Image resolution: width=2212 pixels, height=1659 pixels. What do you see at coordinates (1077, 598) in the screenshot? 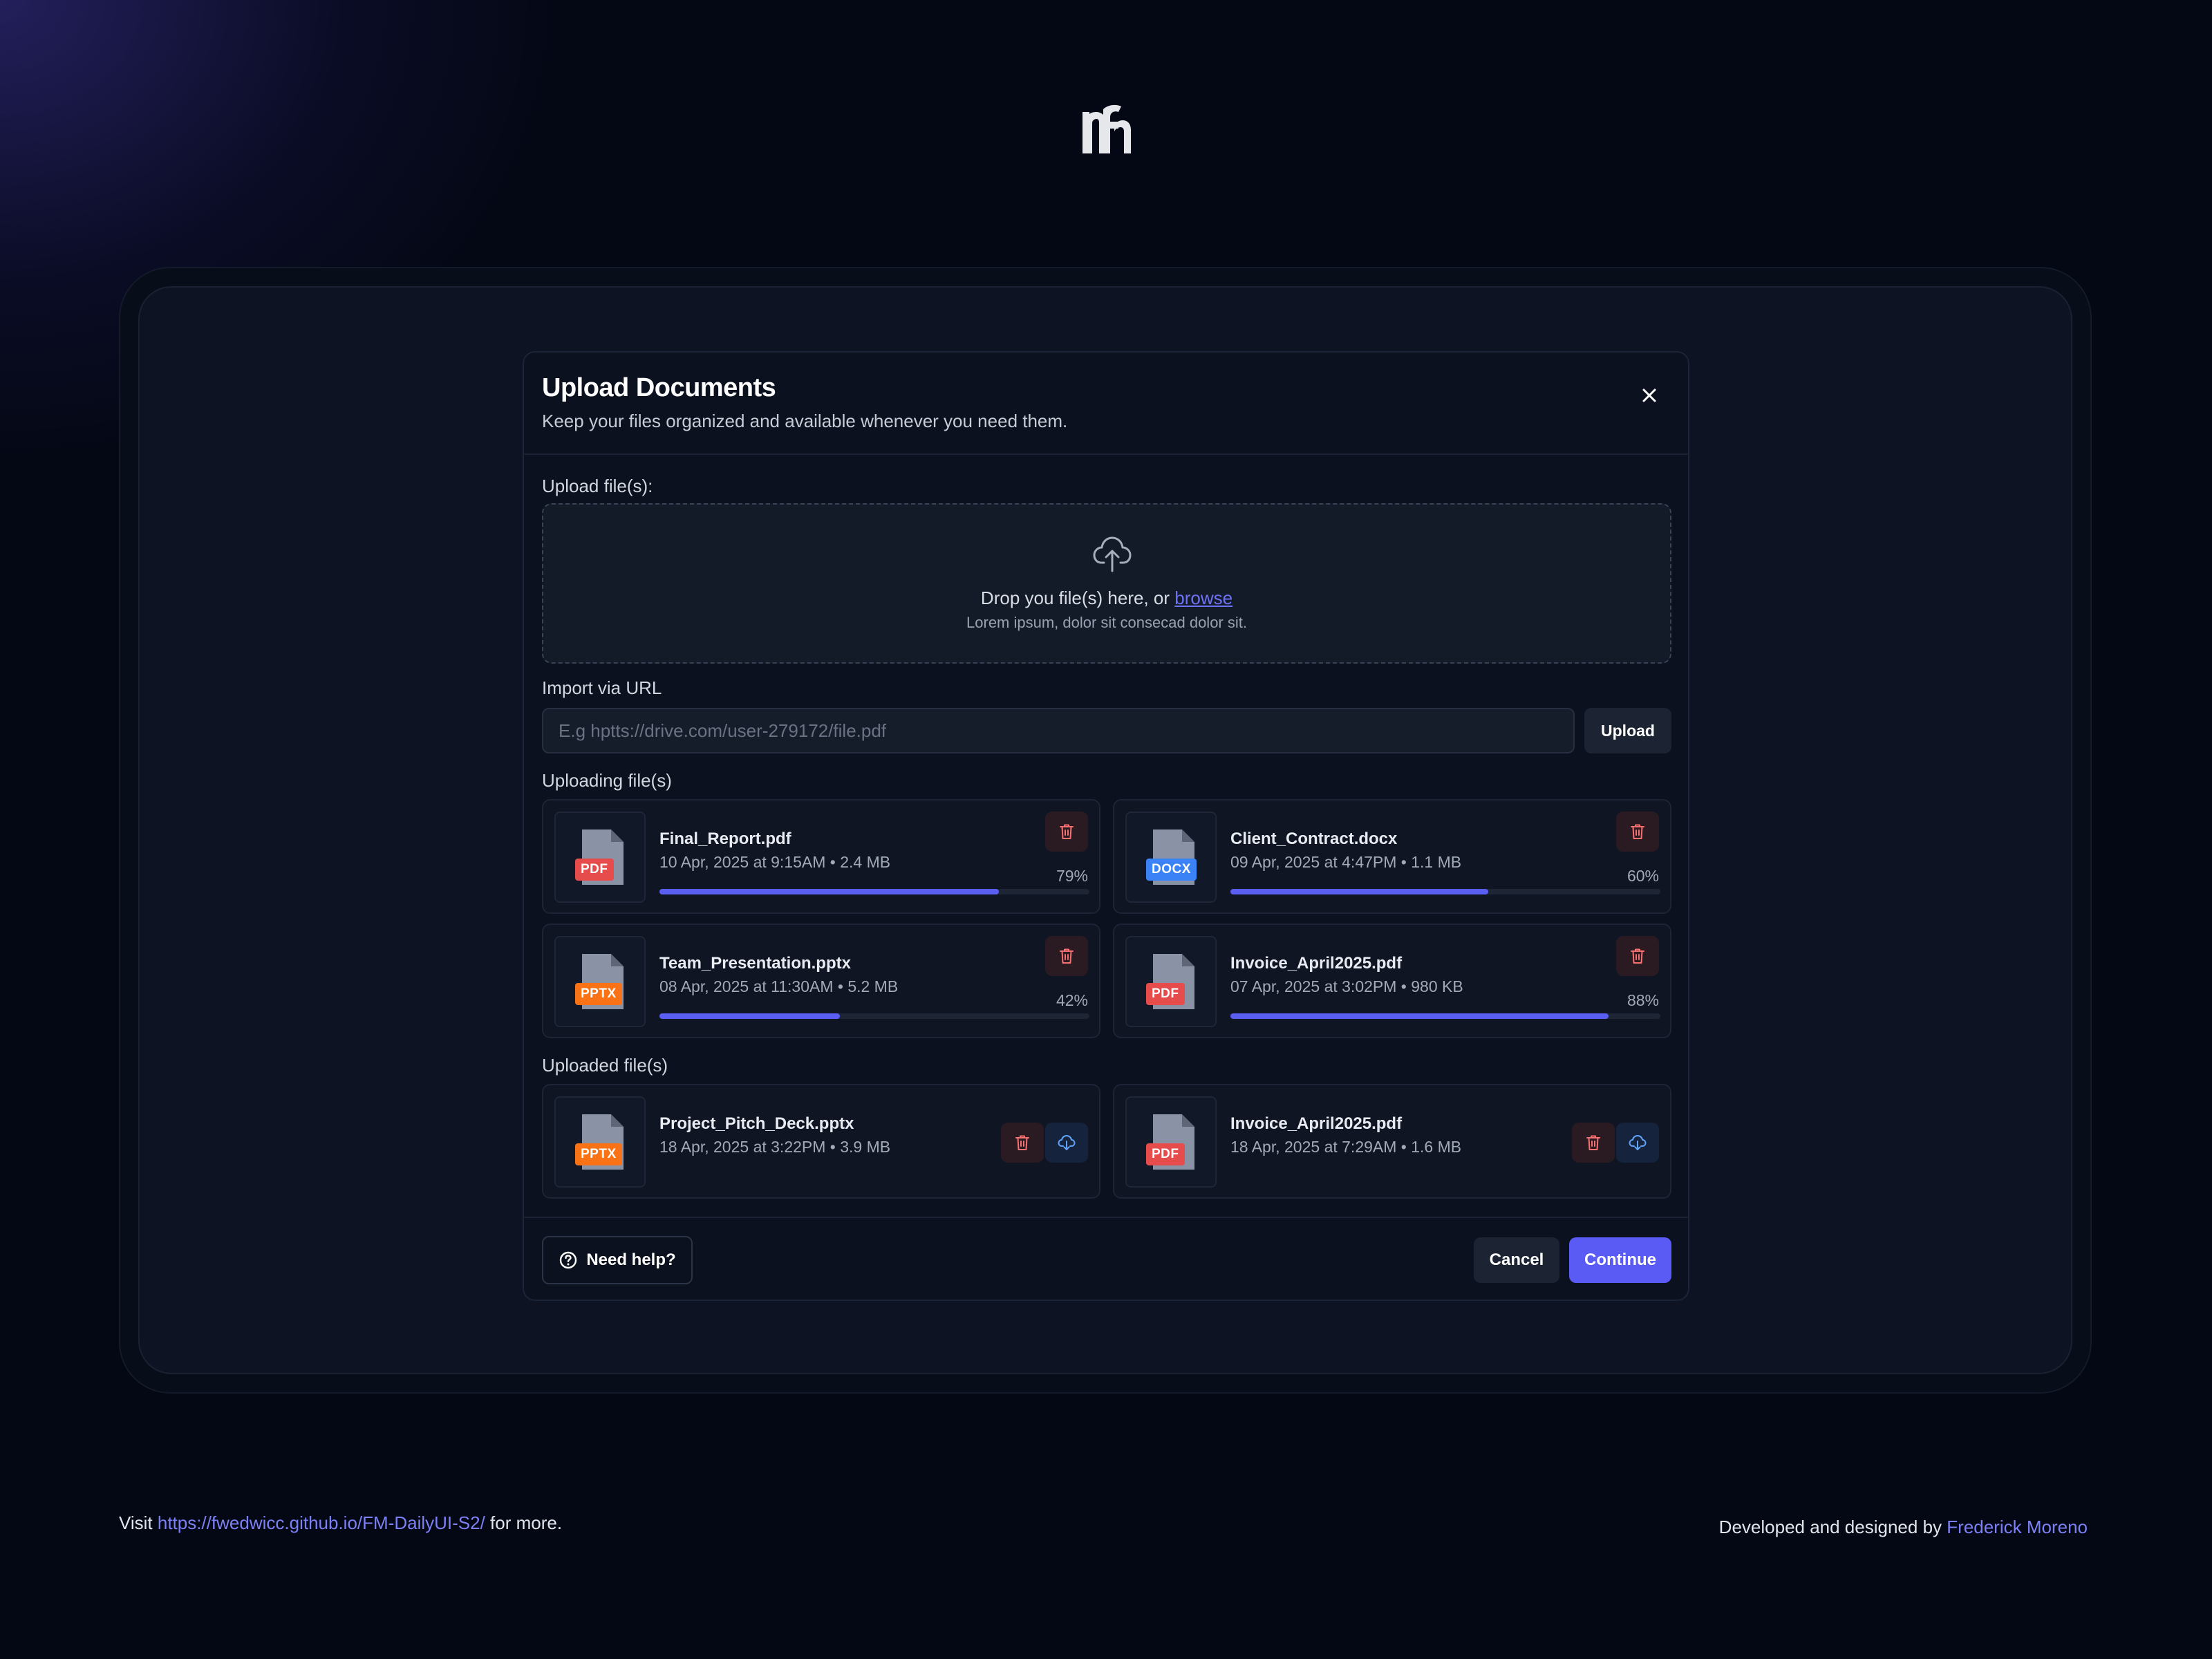
I see `dropzone-drop-text: Drop you file(s) here, or` at bounding box center [1077, 598].